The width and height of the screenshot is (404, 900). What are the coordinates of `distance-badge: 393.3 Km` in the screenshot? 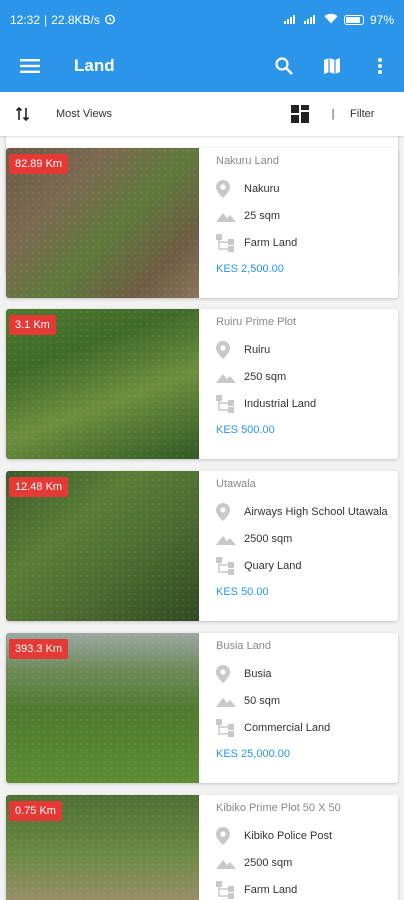 It's located at (39, 649).